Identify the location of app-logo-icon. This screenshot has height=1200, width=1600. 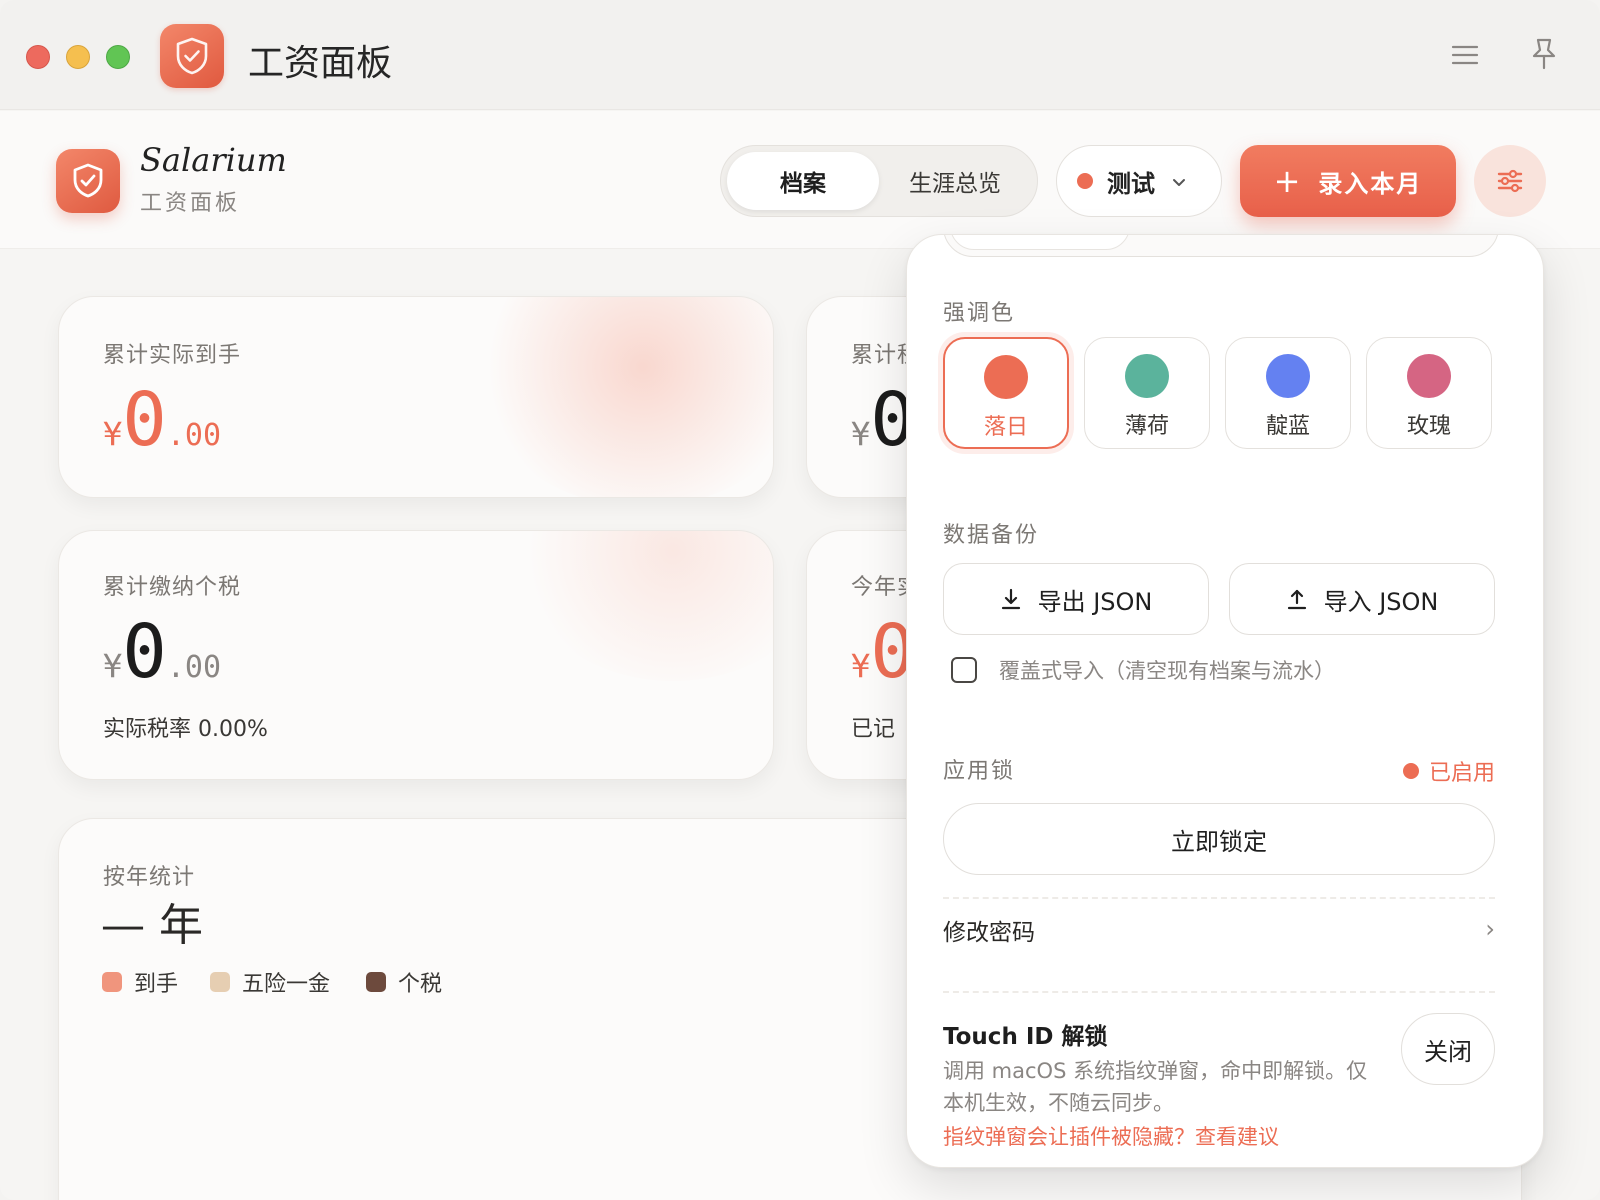
(192, 56).